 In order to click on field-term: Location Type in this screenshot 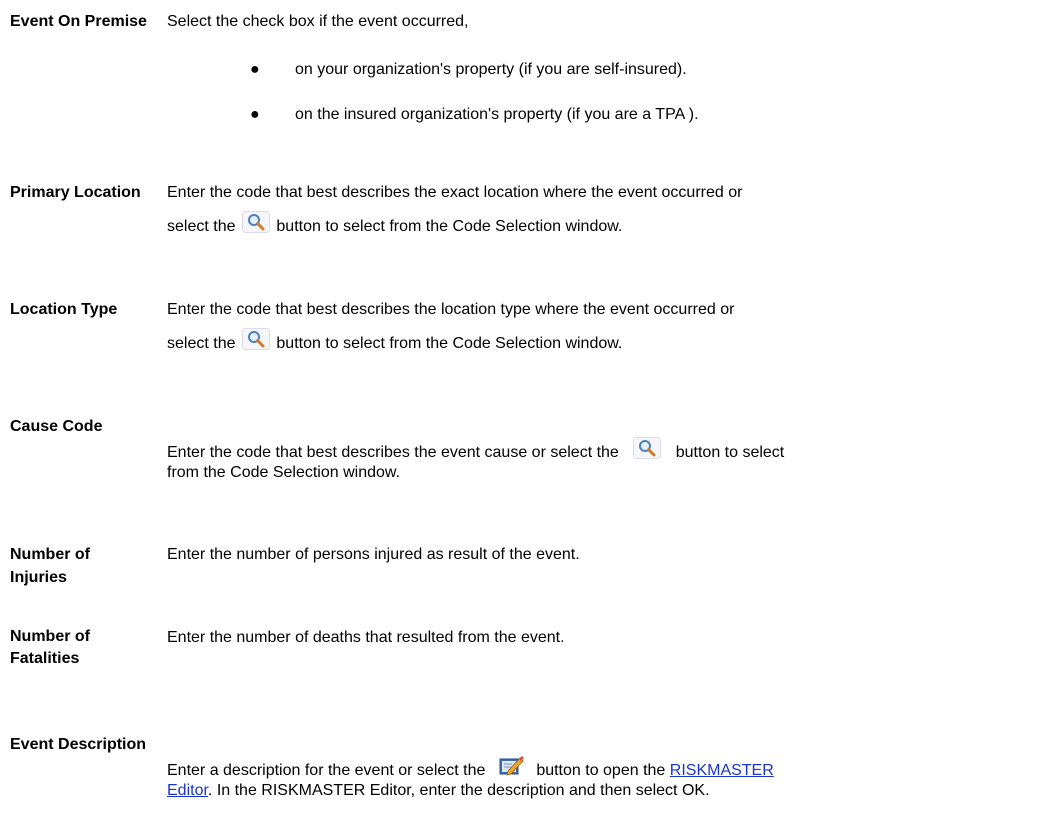, I will do `click(64, 309)`.